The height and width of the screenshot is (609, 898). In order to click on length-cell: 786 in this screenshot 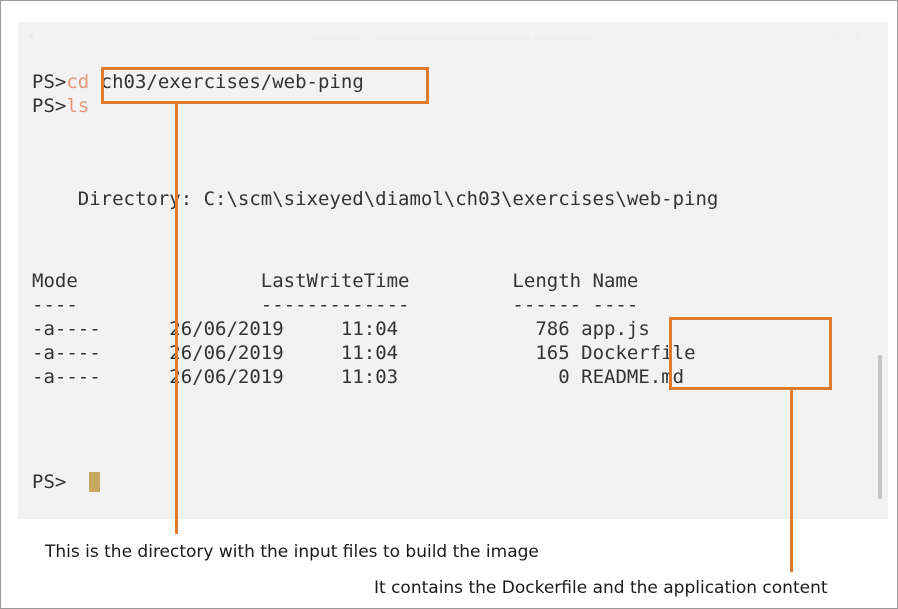, I will do `click(552, 329)`.